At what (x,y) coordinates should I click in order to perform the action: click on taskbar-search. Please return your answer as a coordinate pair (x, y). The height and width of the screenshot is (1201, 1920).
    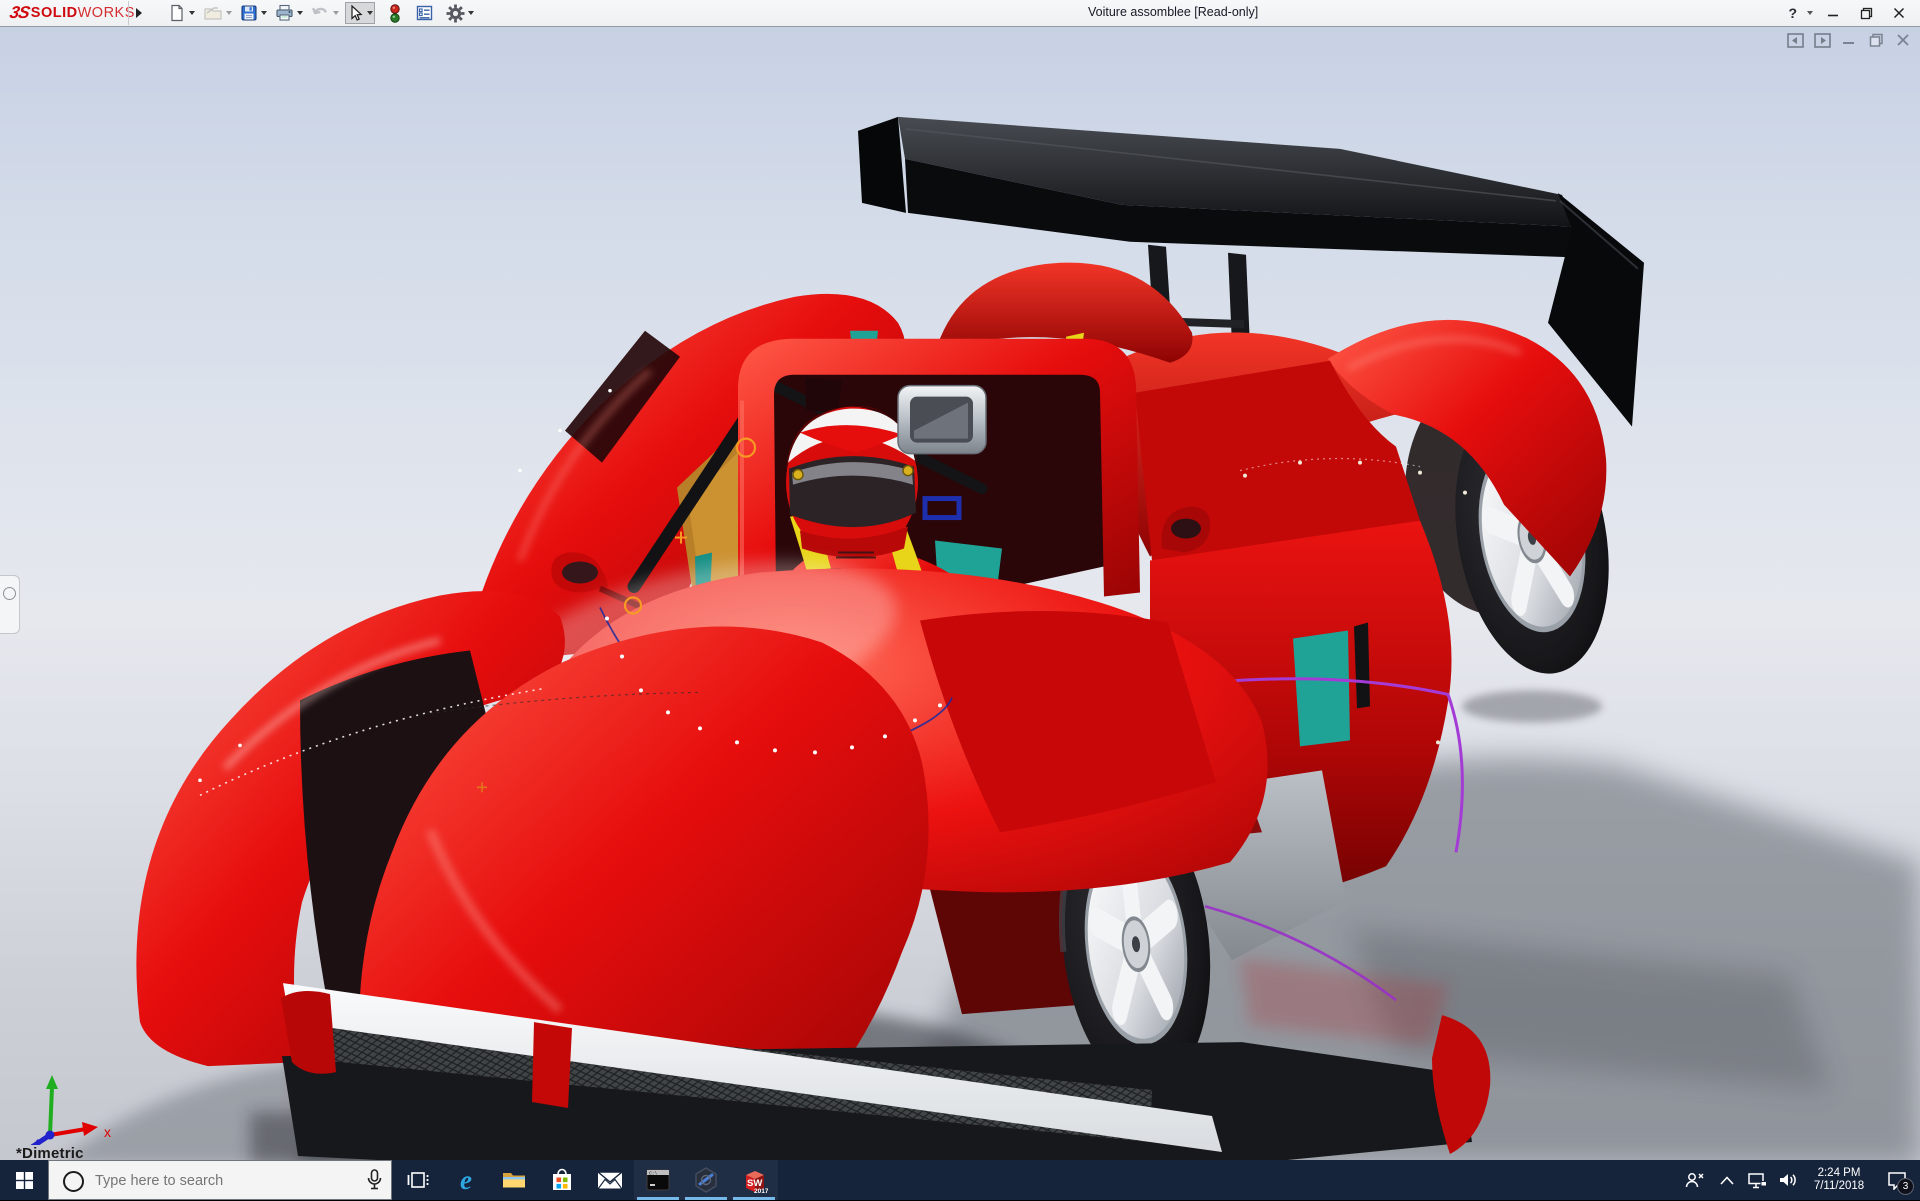
    Looking at the image, I should click on (220, 1180).